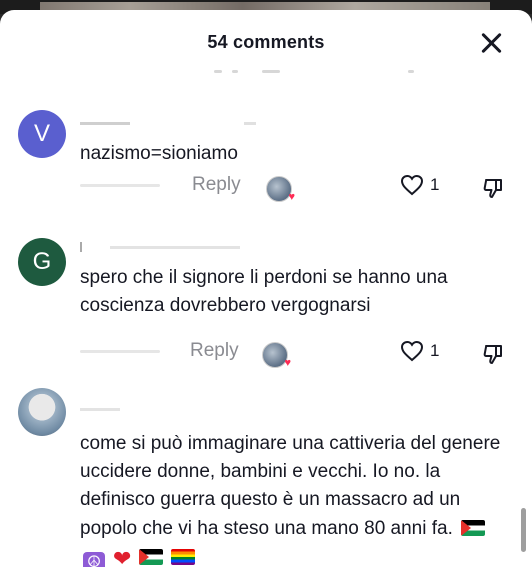  I want to click on avatar: G, so click(42, 262).